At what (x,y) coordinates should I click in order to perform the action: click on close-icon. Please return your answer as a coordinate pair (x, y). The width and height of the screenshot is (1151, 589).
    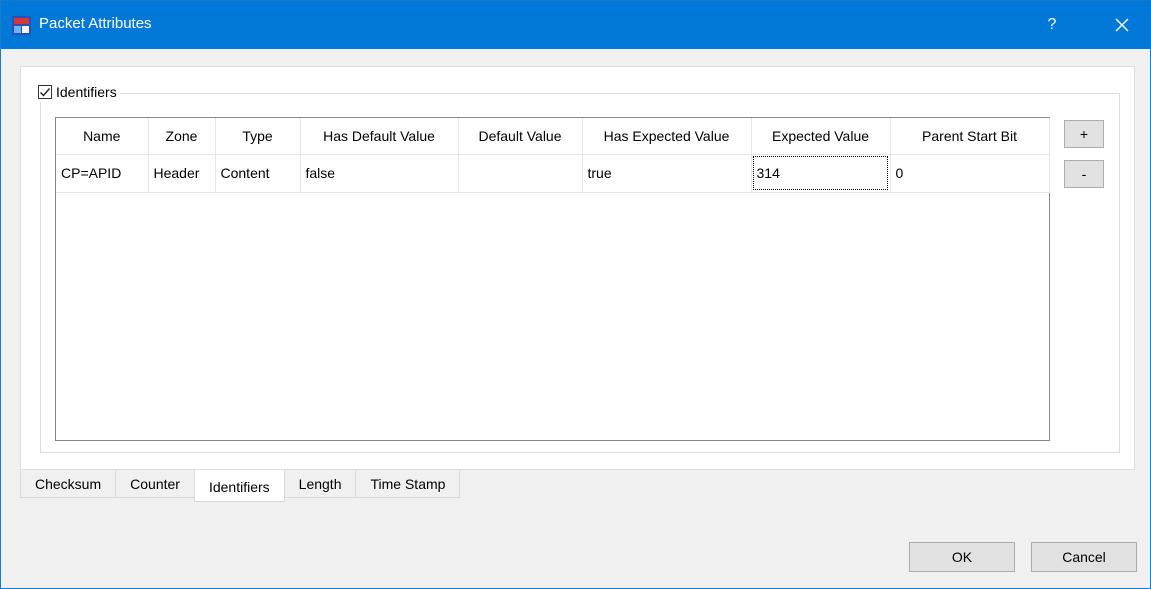
    Looking at the image, I should click on (1122, 25).